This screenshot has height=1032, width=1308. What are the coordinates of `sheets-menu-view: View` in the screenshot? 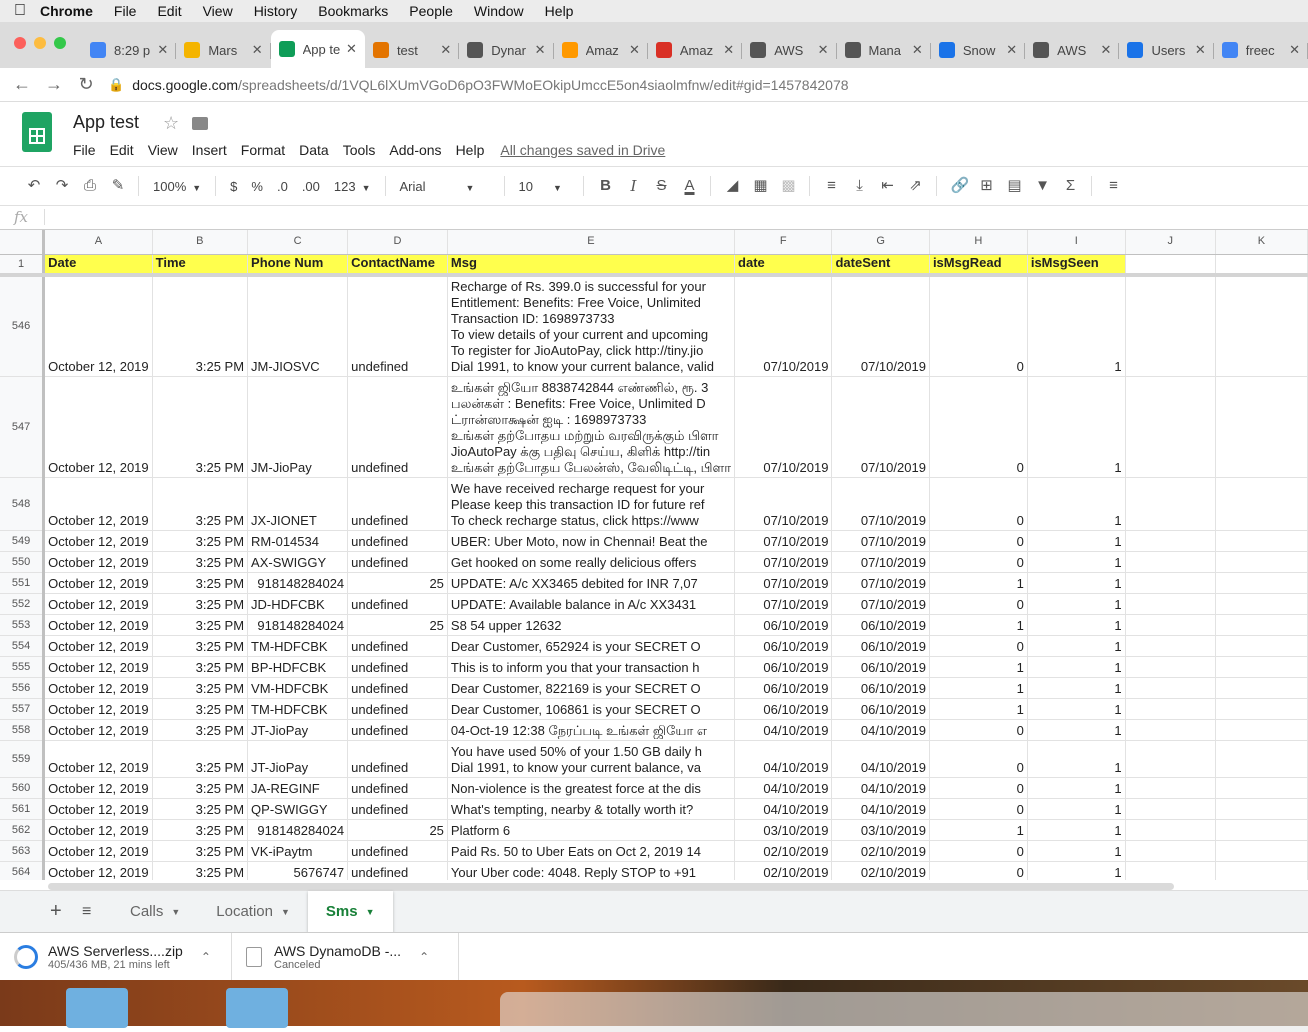 It's located at (163, 150).